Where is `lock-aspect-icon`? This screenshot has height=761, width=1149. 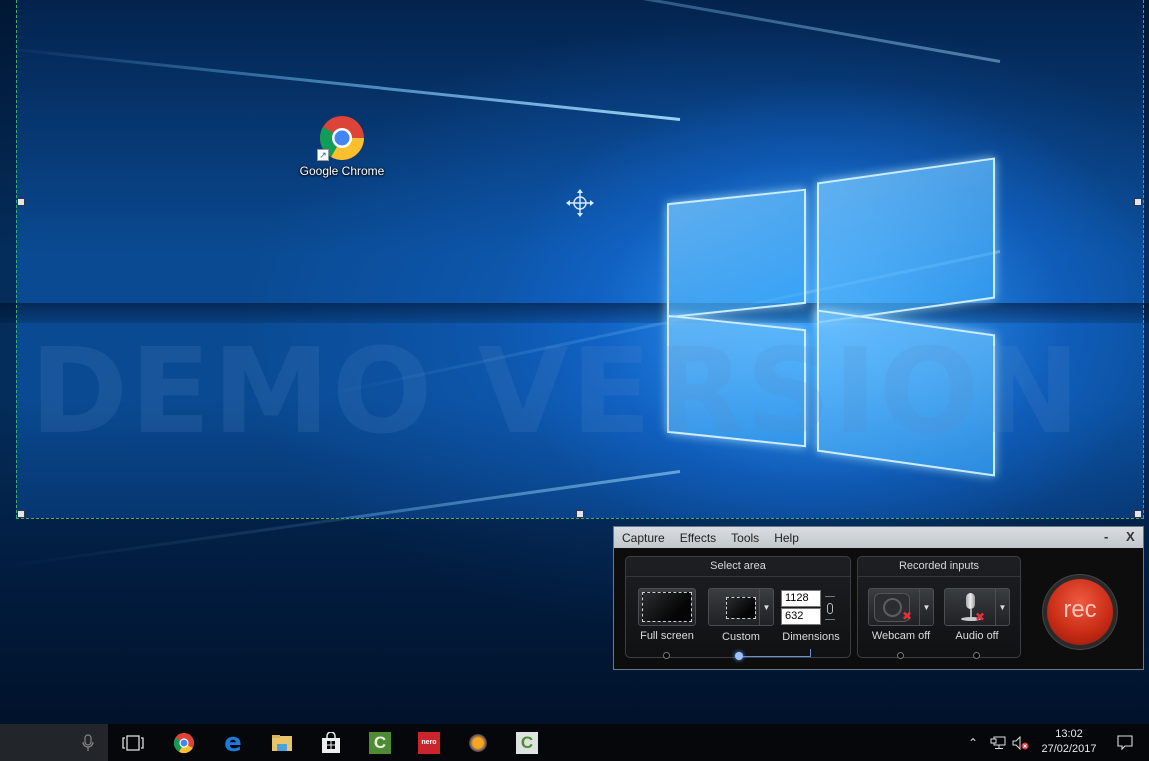 lock-aspect-icon is located at coordinates (830, 608).